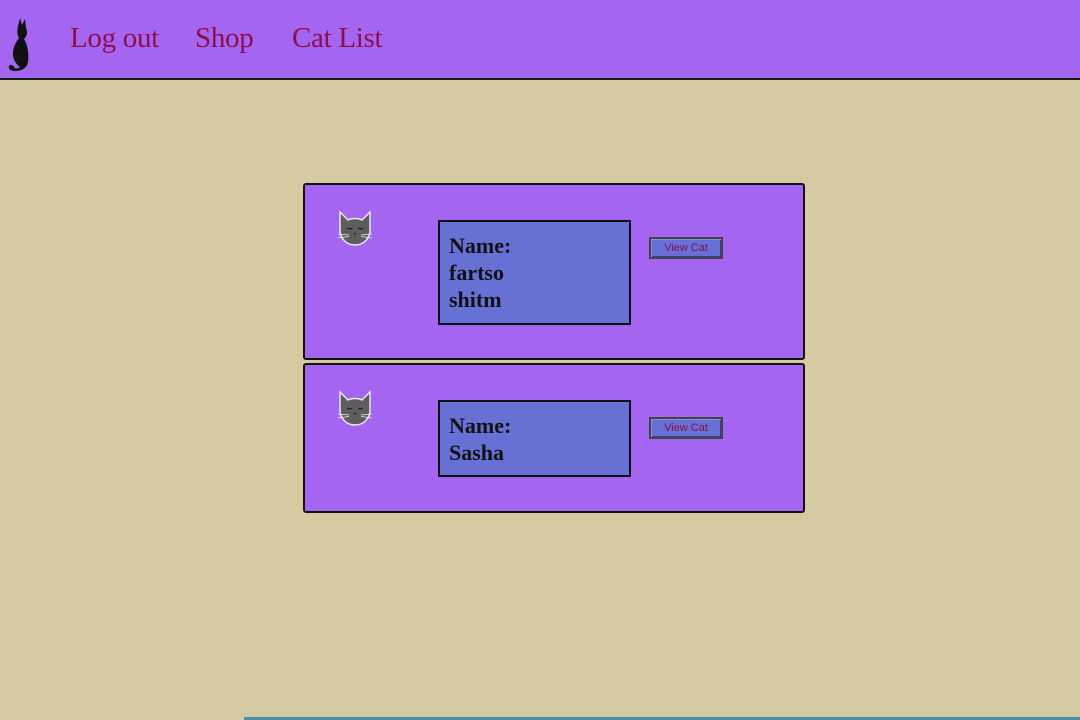 The width and height of the screenshot is (1080, 720). I want to click on top-navbar: Log out Shop Cat List, so click(540, 40).